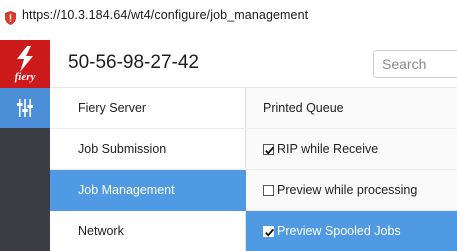 The image size is (457, 251). Describe the element at coordinates (268, 190) in the screenshot. I see `preview-while-processing-checkbox` at that location.